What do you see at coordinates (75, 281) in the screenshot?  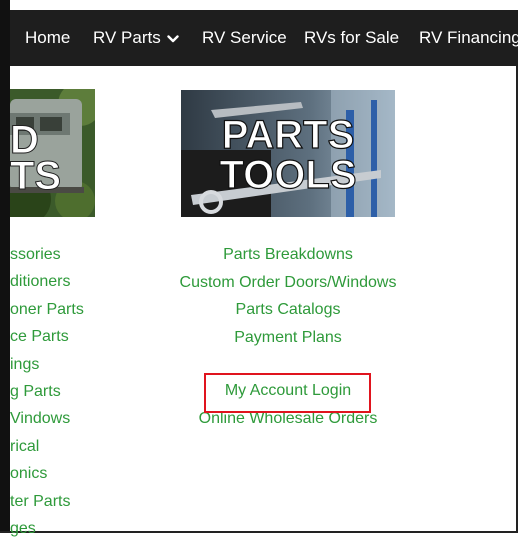 I see `left-link: ditioners` at bounding box center [75, 281].